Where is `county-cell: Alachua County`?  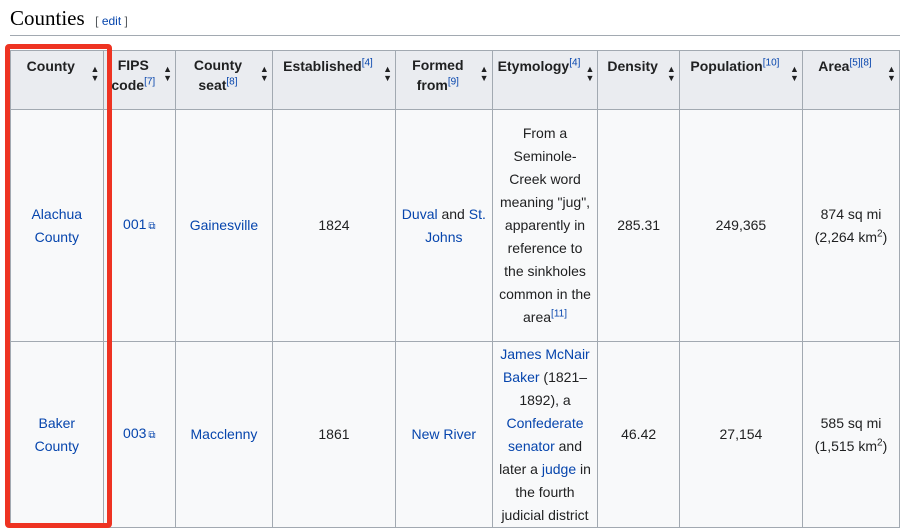
county-cell: Alachua County is located at coordinates (57, 225).